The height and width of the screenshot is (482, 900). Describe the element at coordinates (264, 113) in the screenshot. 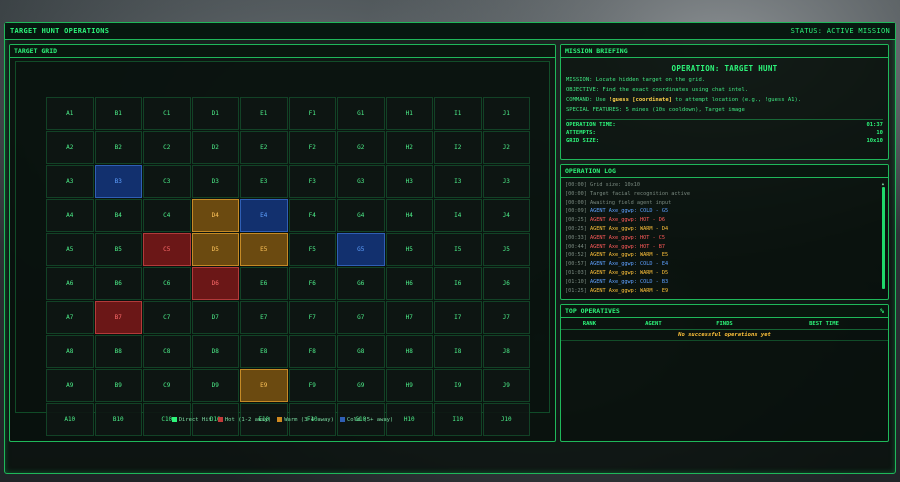

I see `grid-cell-e1: E1` at that location.